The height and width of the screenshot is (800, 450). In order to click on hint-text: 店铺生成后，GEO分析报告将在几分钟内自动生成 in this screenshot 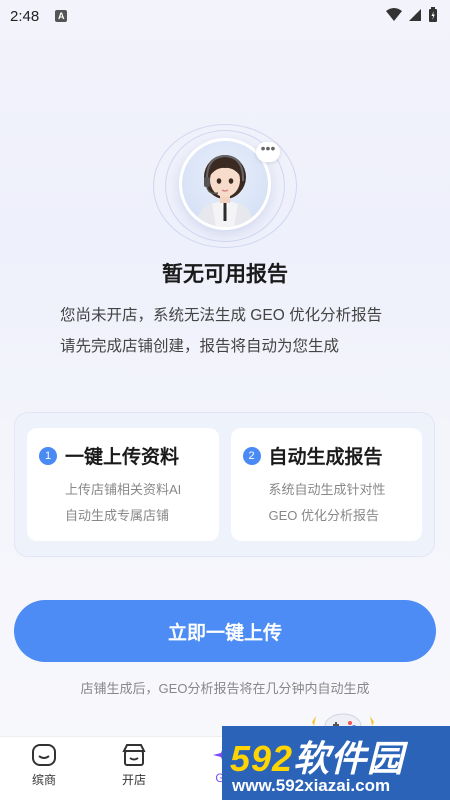, I will do `click(225, 688)`.